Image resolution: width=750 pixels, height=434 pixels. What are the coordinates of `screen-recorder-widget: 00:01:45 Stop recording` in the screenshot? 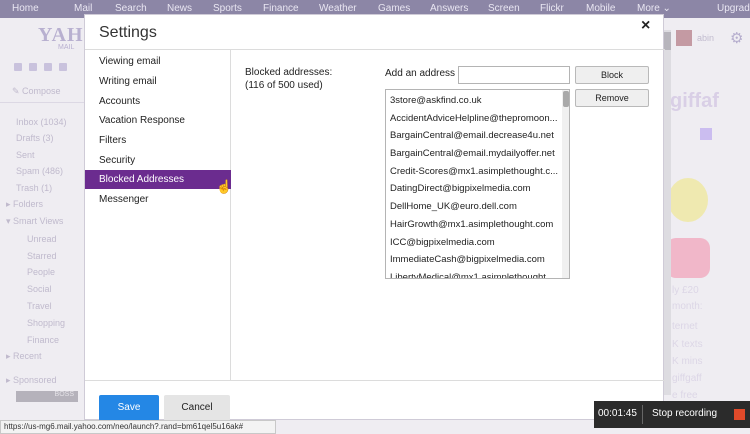 It's located at (672, 414).